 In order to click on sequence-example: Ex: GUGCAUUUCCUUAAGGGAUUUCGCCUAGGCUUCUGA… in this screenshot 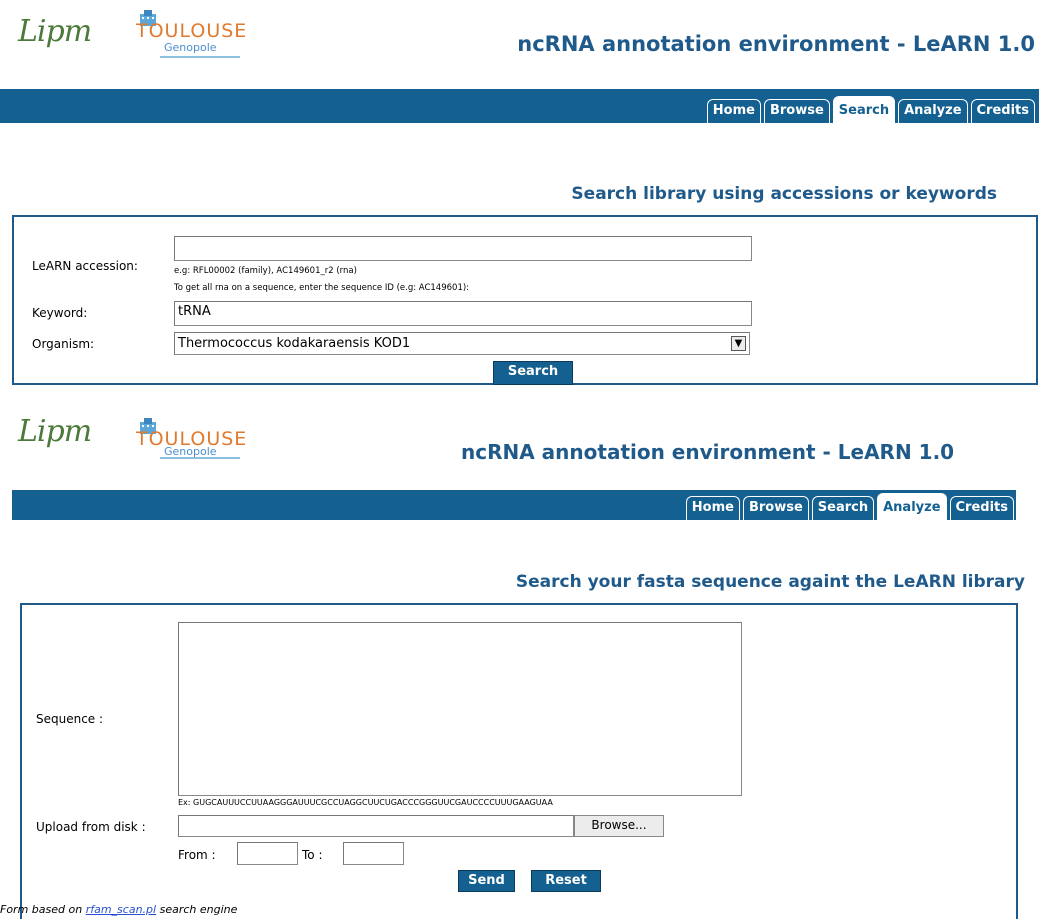, I will do `click(365, 802)`.